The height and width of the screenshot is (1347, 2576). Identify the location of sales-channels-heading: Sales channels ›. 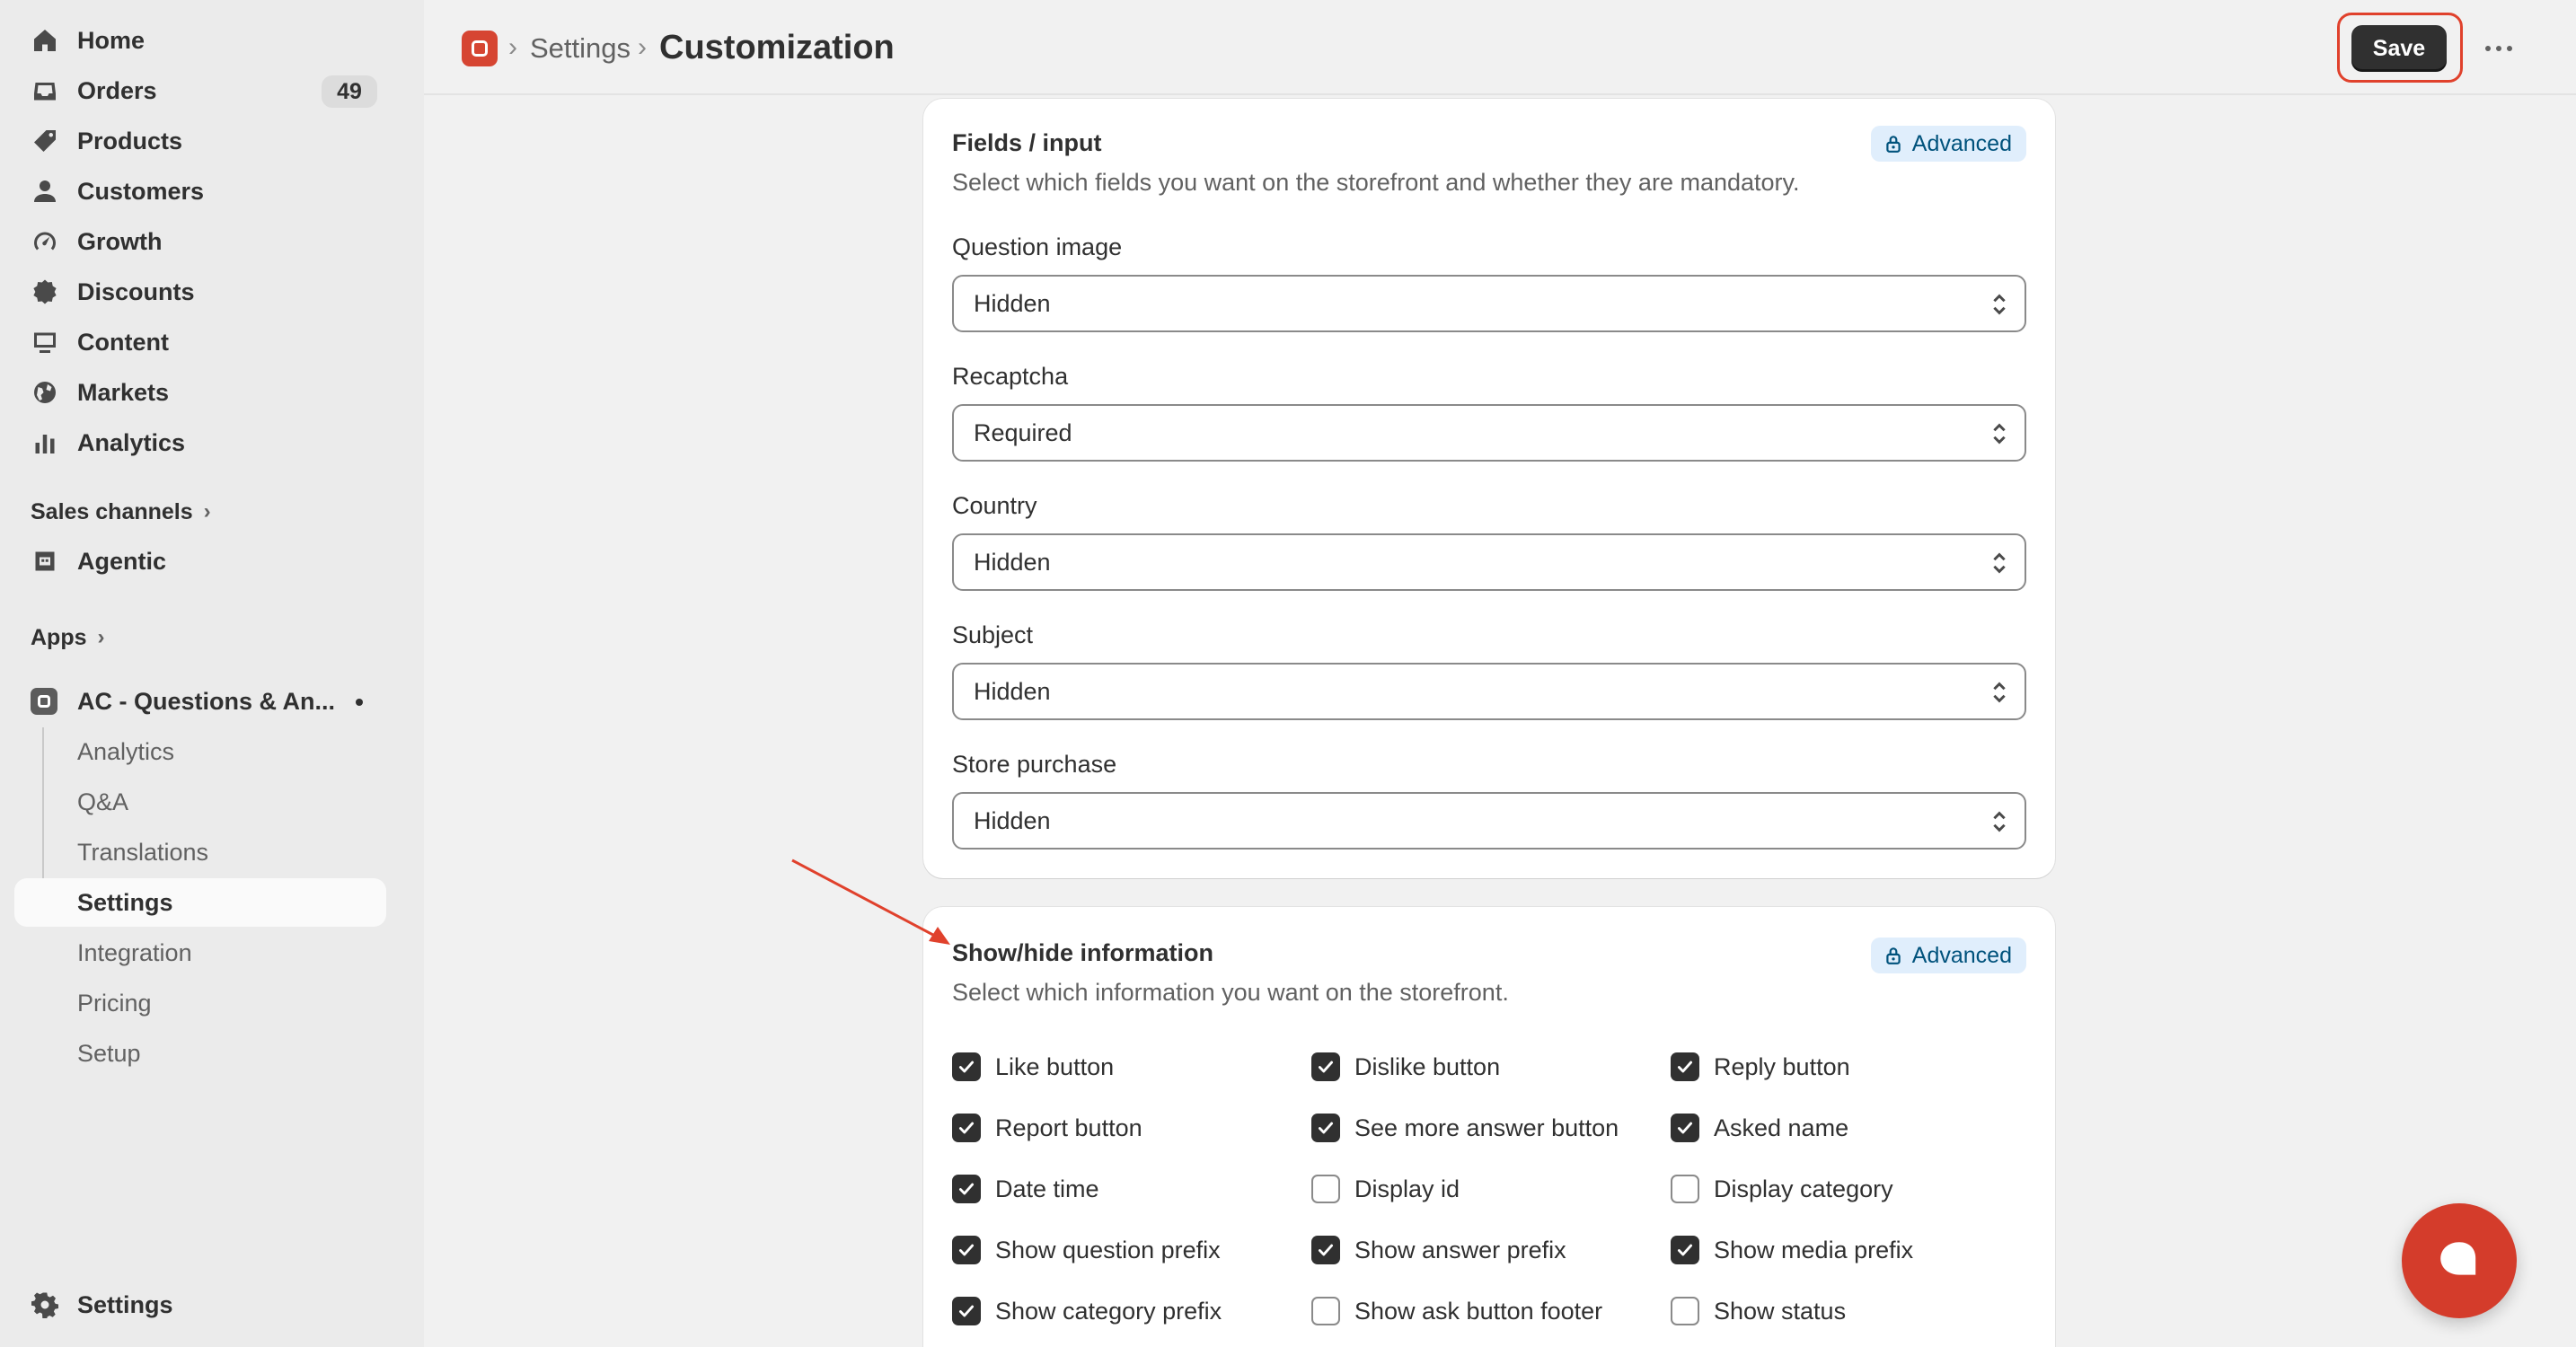
(121, 512).